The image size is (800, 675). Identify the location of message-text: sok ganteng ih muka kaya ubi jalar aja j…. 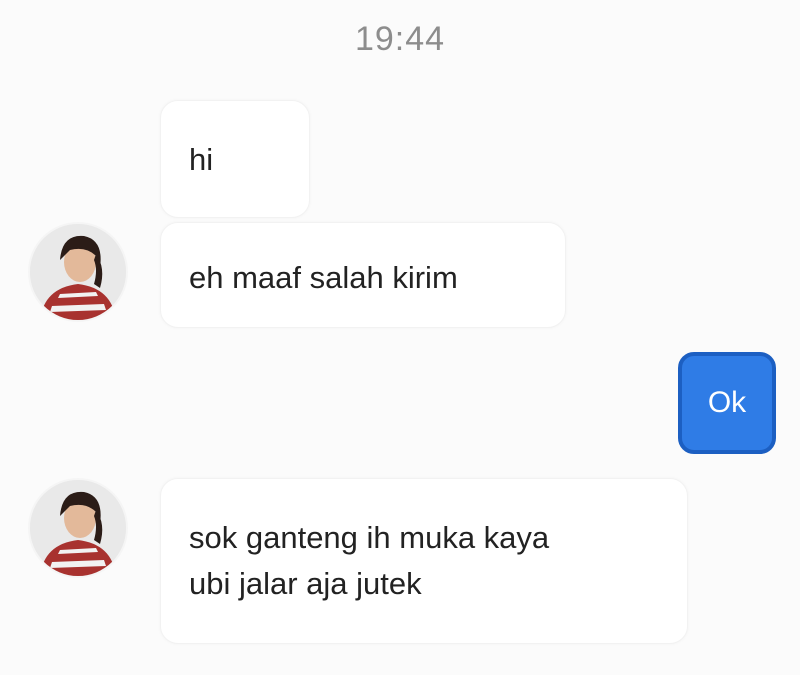
(369, 560).